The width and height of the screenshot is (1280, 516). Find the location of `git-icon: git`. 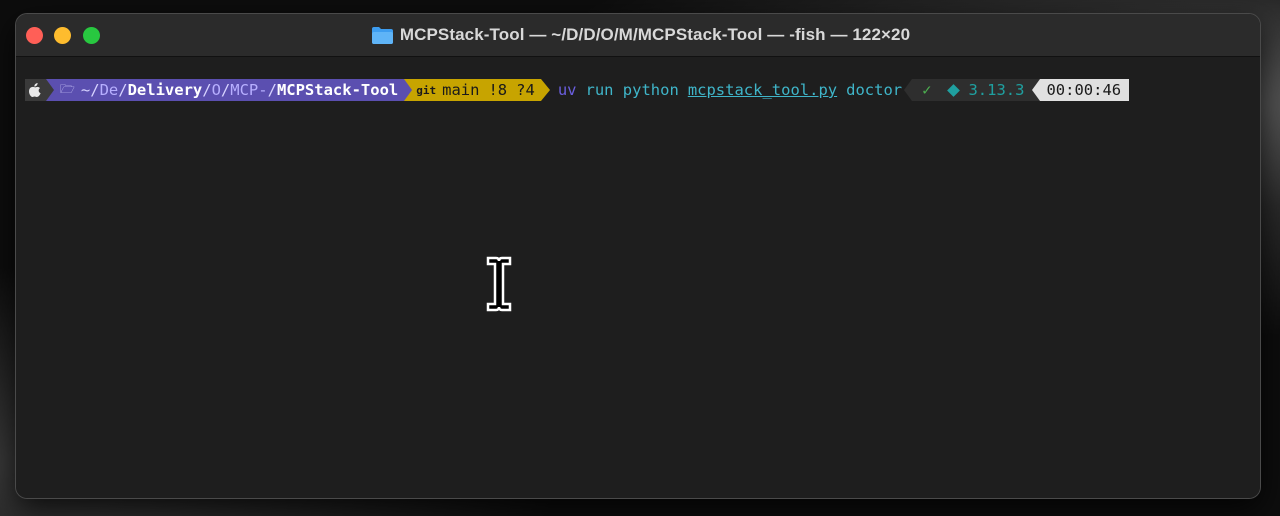

git-icon: git is located at coordinates (426, 90).